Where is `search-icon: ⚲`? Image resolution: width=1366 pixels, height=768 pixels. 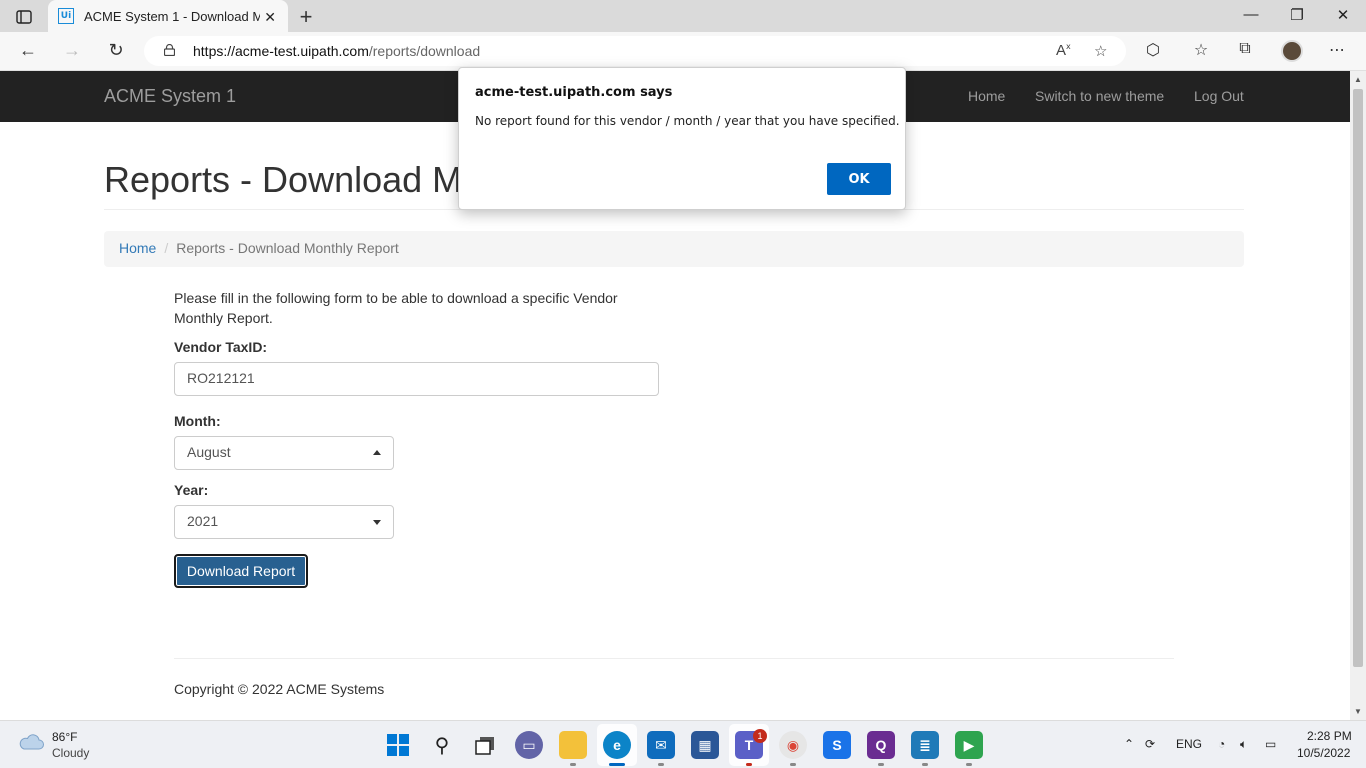
search-icon: ⚲ is located at coordinates (442, 745).